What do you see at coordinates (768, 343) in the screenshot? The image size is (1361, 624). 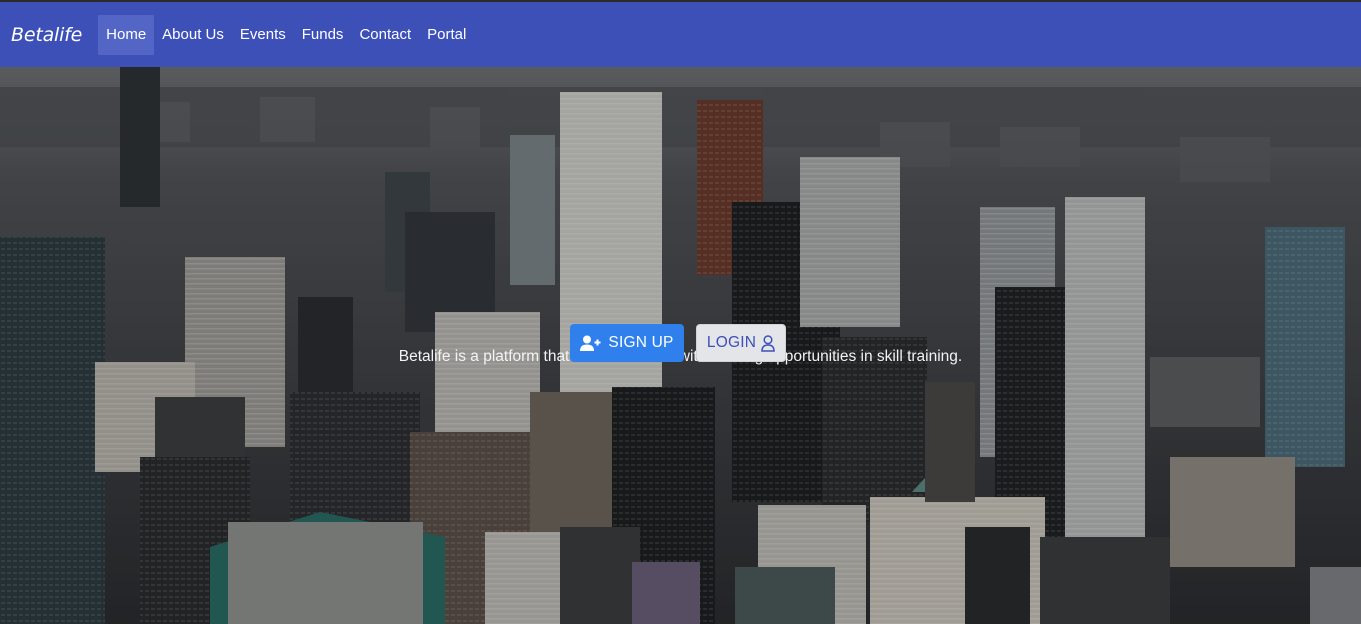 I see `user-icon` at bounding box center [768, 343].